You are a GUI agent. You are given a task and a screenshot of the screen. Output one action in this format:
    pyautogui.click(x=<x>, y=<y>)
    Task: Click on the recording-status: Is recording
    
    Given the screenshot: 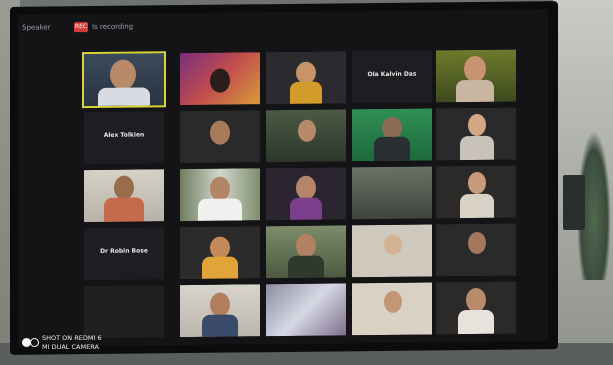 What is the action you would take?
    pyautogui.click(x=113, y=27)
    